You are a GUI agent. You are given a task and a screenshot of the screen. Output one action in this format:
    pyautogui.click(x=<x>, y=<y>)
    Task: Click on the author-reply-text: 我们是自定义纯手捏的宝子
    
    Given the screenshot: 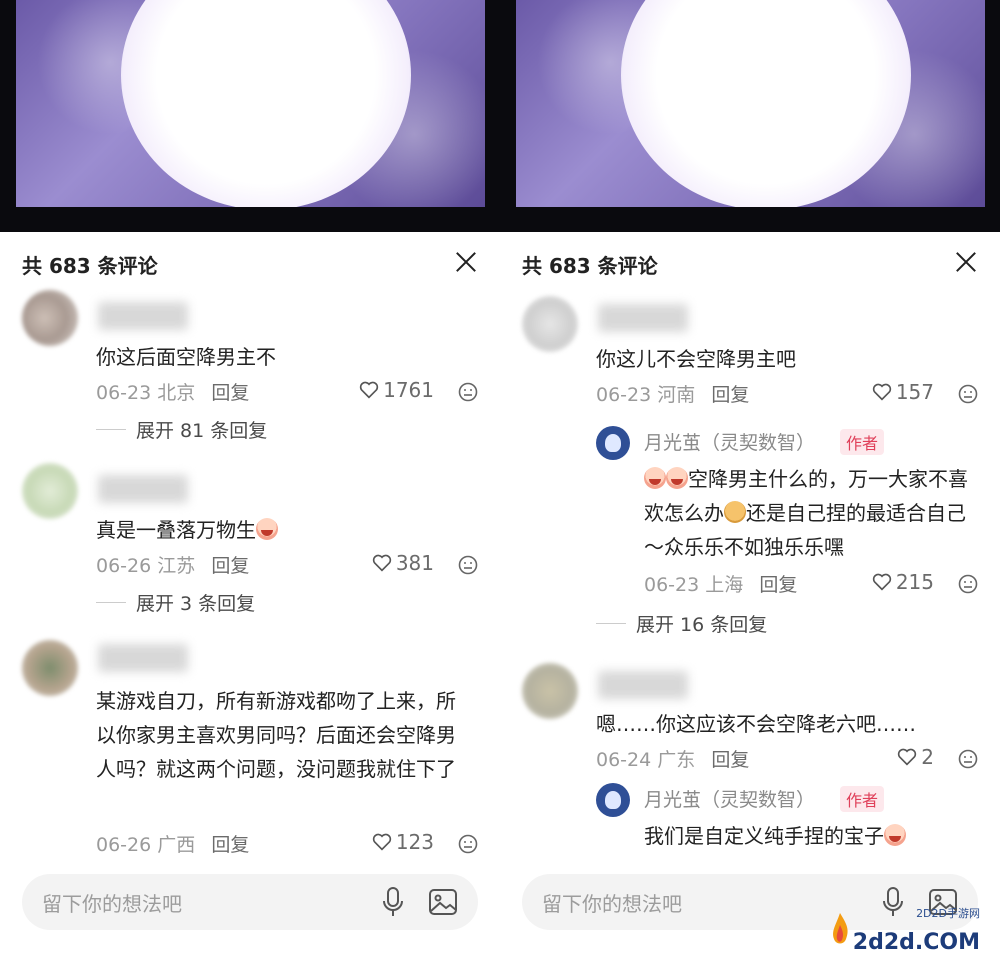 What is the action you would take?
    pyautogui.click(x=809, y=836)
    